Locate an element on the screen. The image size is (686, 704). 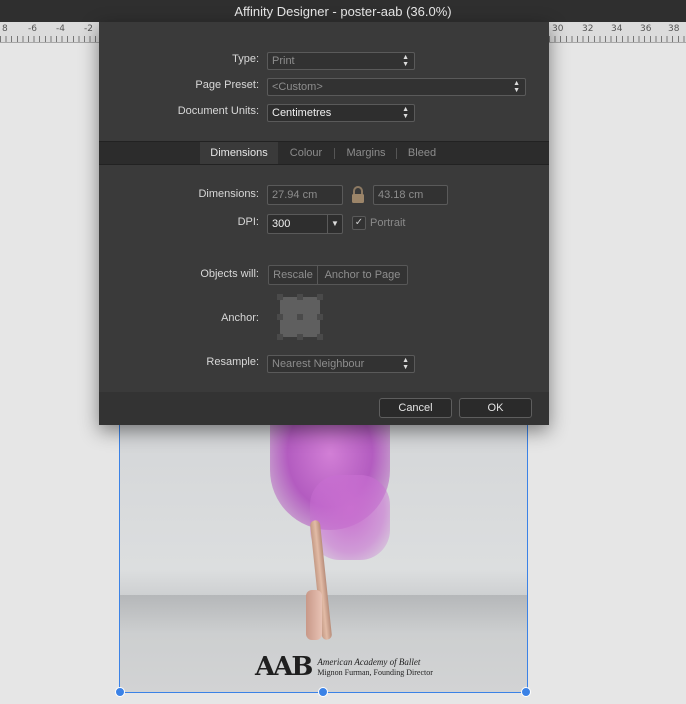
poster-dancer-pointe-shoe is located at coordinates (314, 615).